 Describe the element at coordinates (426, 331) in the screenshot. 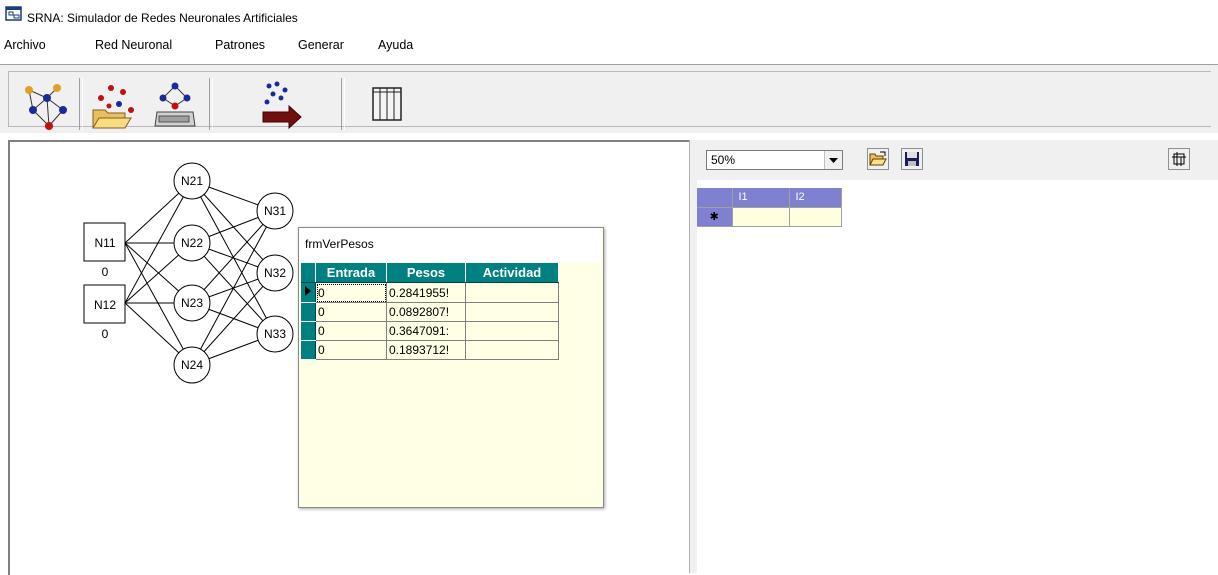

I see `cell-pesos: 0.3647091:` at that location.